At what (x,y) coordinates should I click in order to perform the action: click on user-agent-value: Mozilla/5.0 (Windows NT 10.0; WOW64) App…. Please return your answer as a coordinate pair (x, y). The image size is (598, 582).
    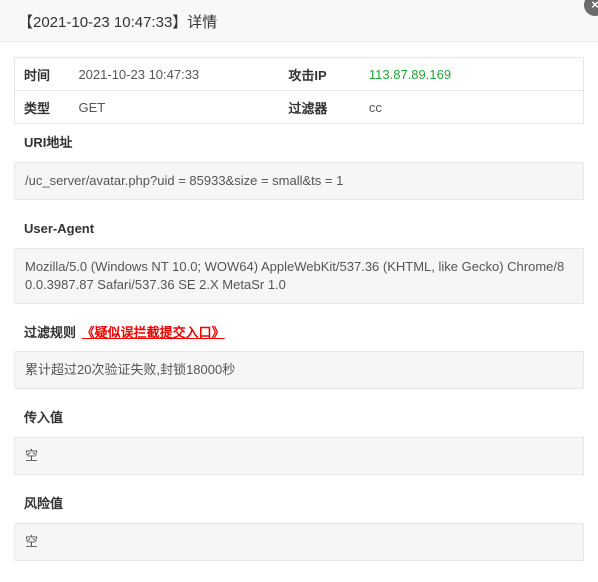
    Looking at the image, I should click on (299, 276).